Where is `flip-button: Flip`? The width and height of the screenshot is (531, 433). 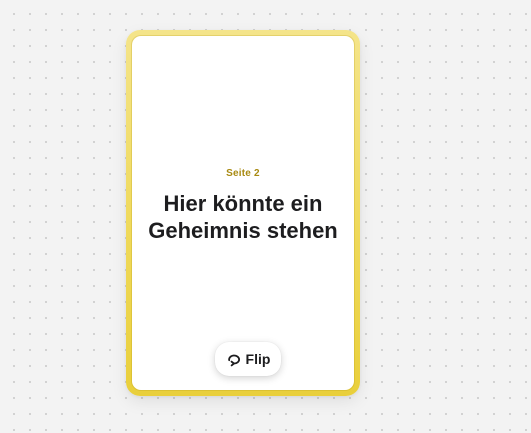 flip-button: Flip is located at coordinates (248, 359).